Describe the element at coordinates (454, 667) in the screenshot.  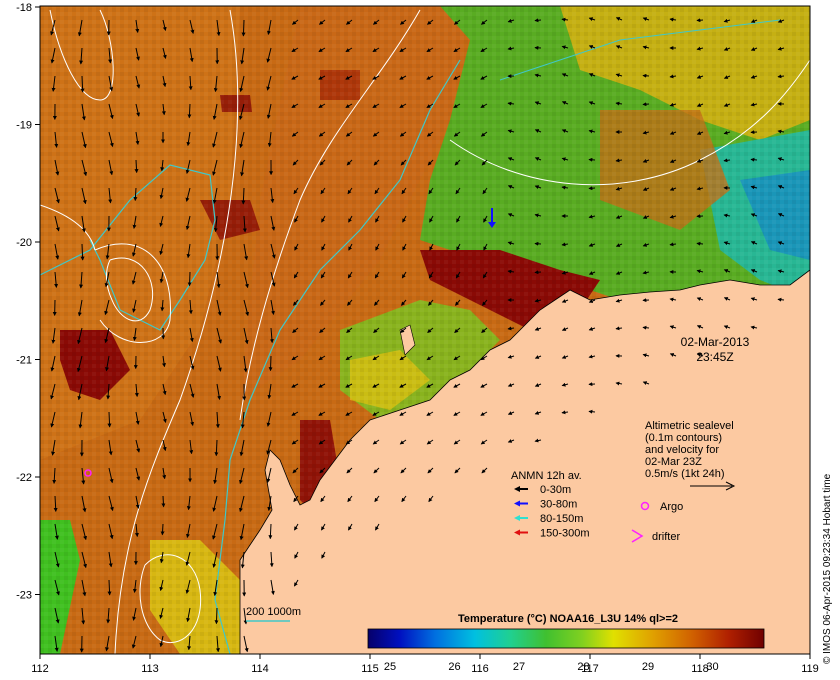
I see `colorbar-tick-label: 26` at that location.